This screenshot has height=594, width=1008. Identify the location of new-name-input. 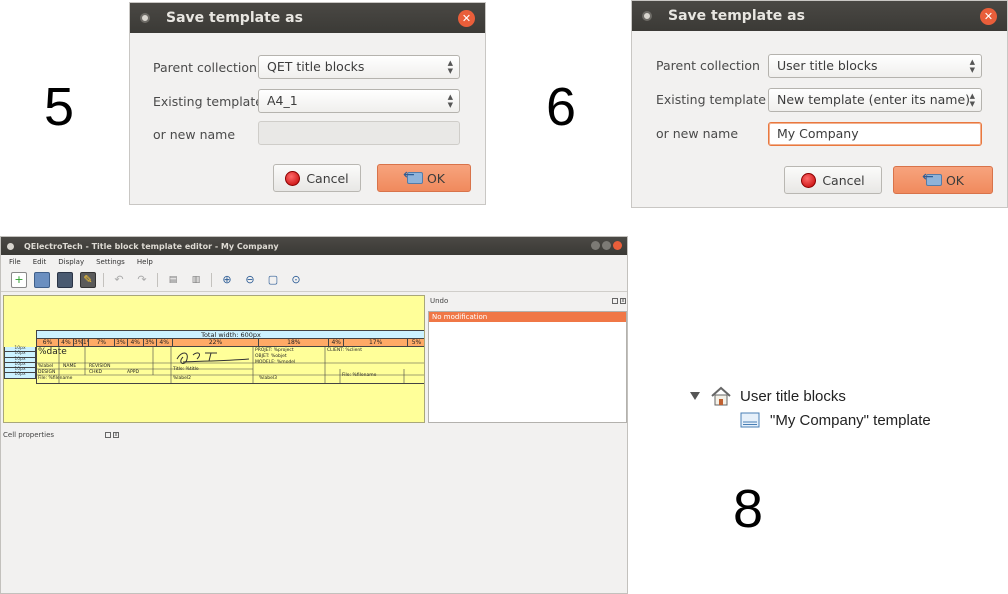
(359, 133).